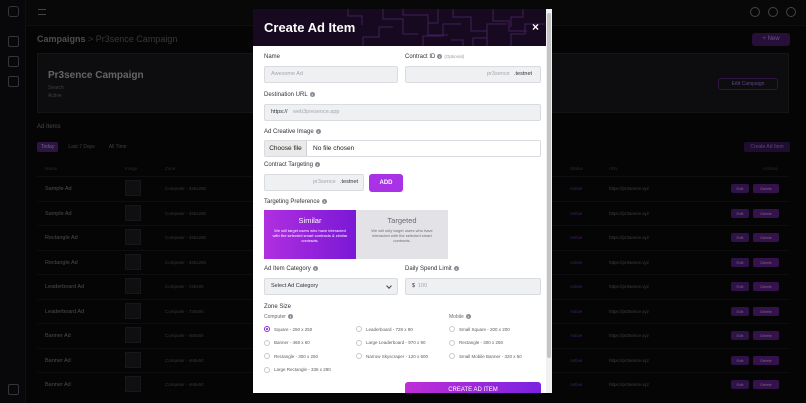 Image resolution: width=806 pixels, height=403 pixels. What do you see at coordinates (279, 112) in the screenshot?
I see `url-prefix: https://` at bounding box center [279, 112].